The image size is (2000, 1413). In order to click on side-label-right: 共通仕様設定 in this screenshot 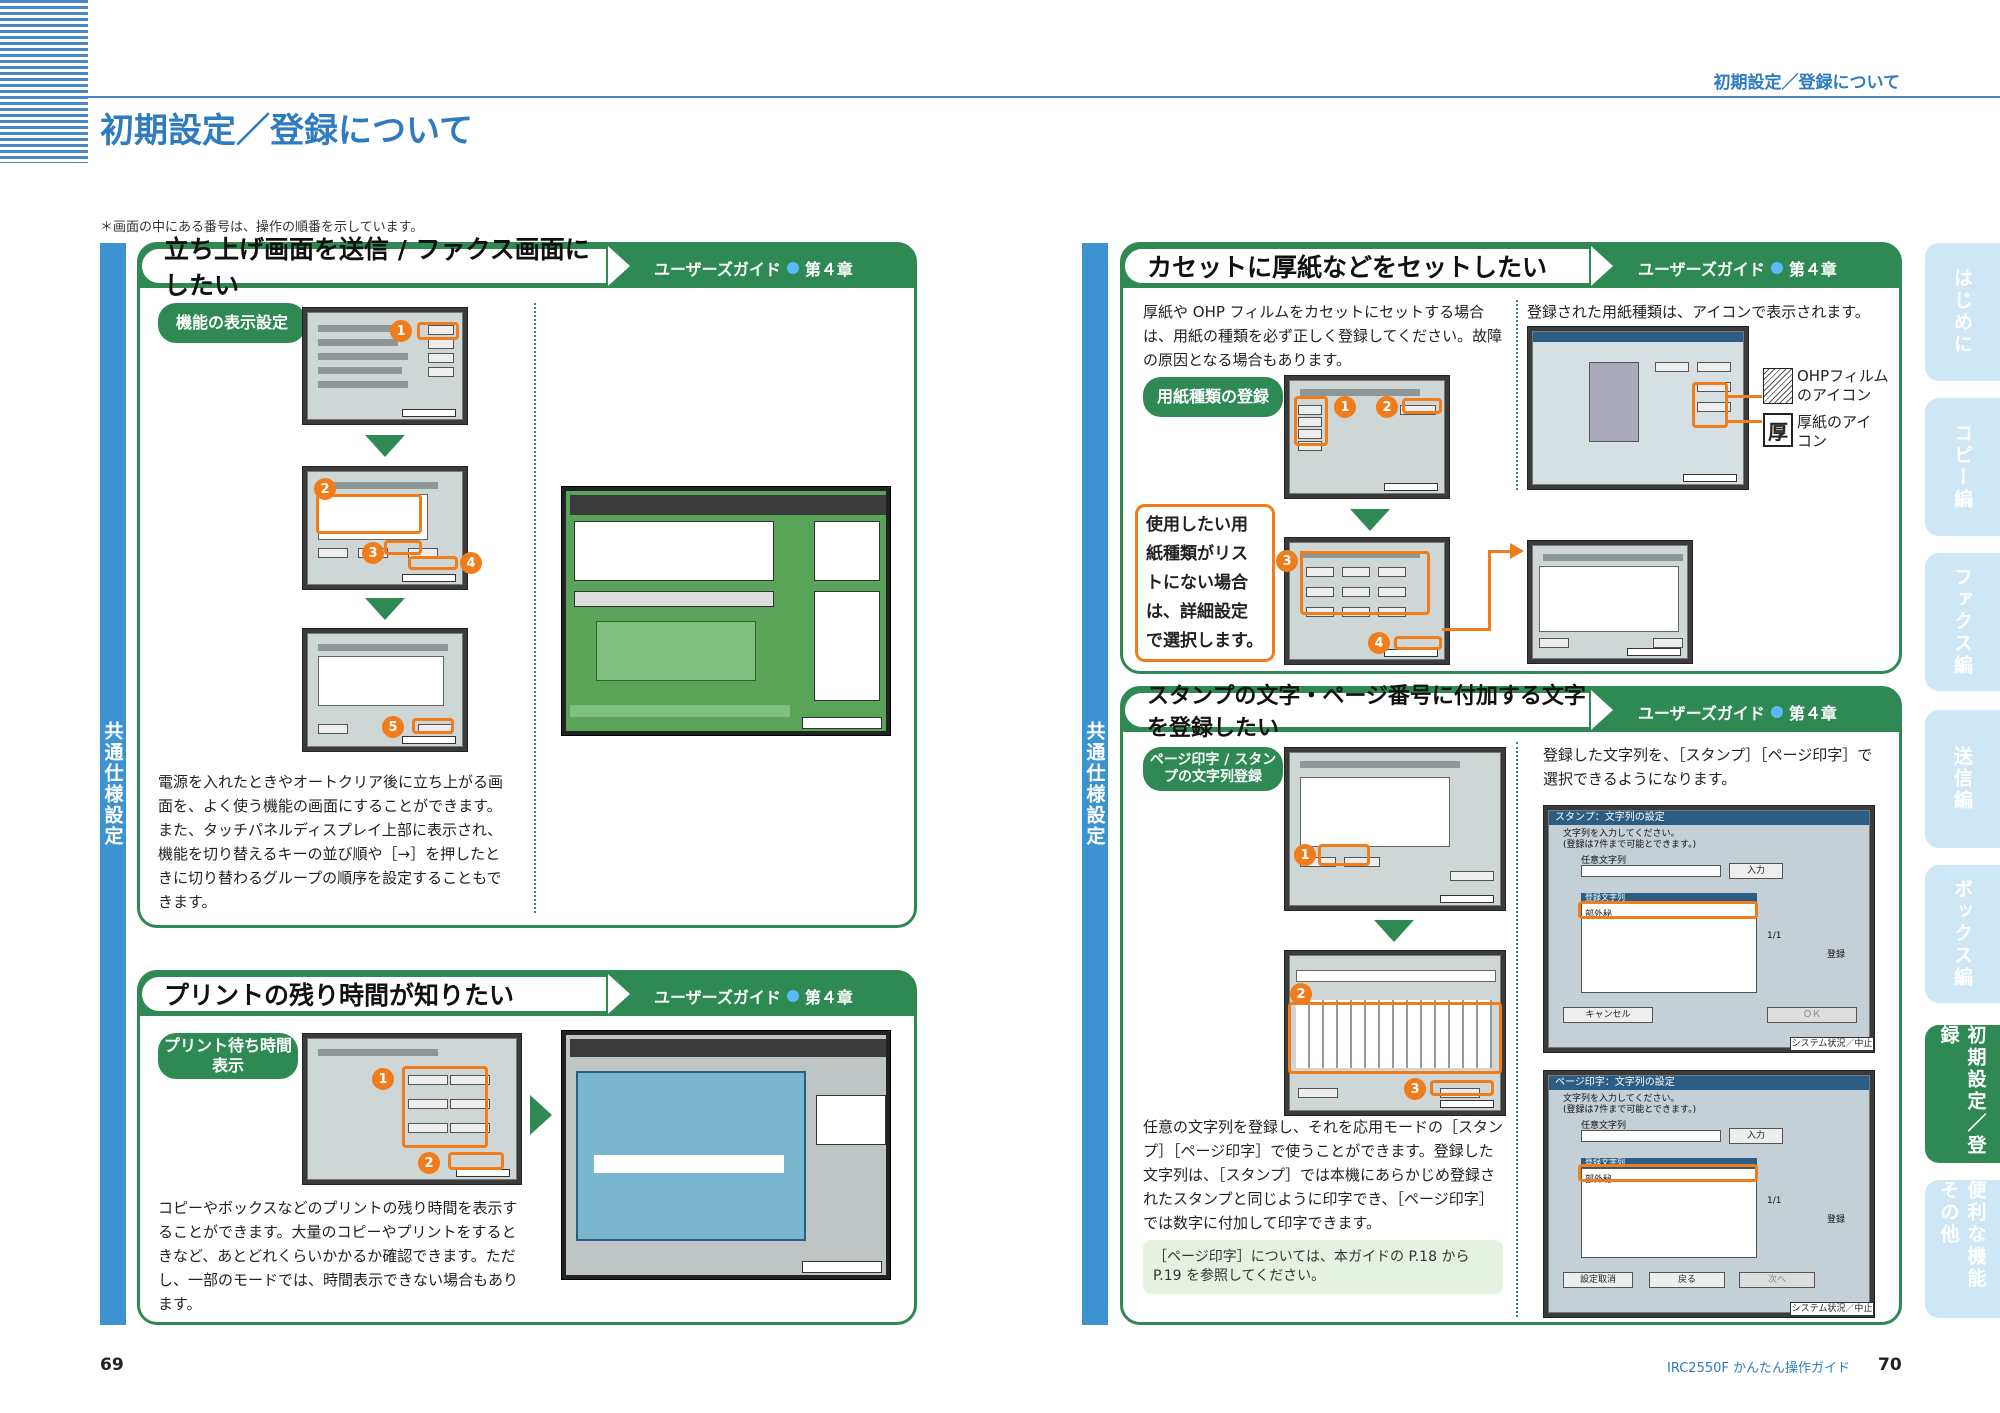, I will do `click(1095, 784)`.